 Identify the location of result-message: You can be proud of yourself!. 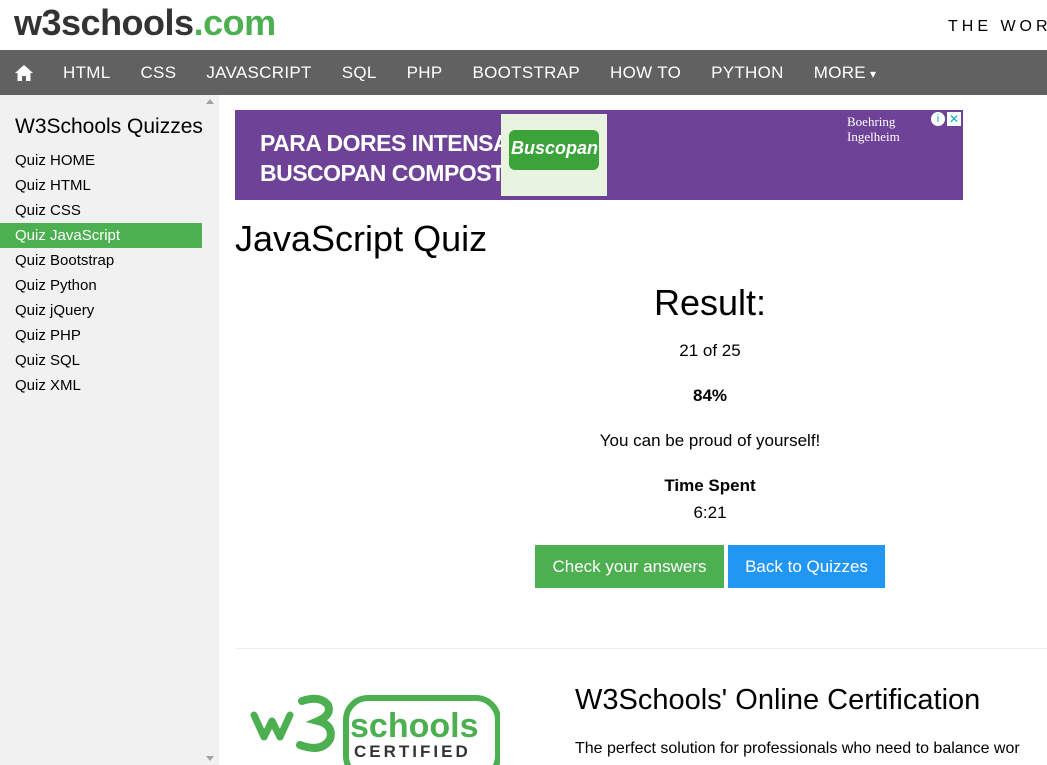
(710, 440).